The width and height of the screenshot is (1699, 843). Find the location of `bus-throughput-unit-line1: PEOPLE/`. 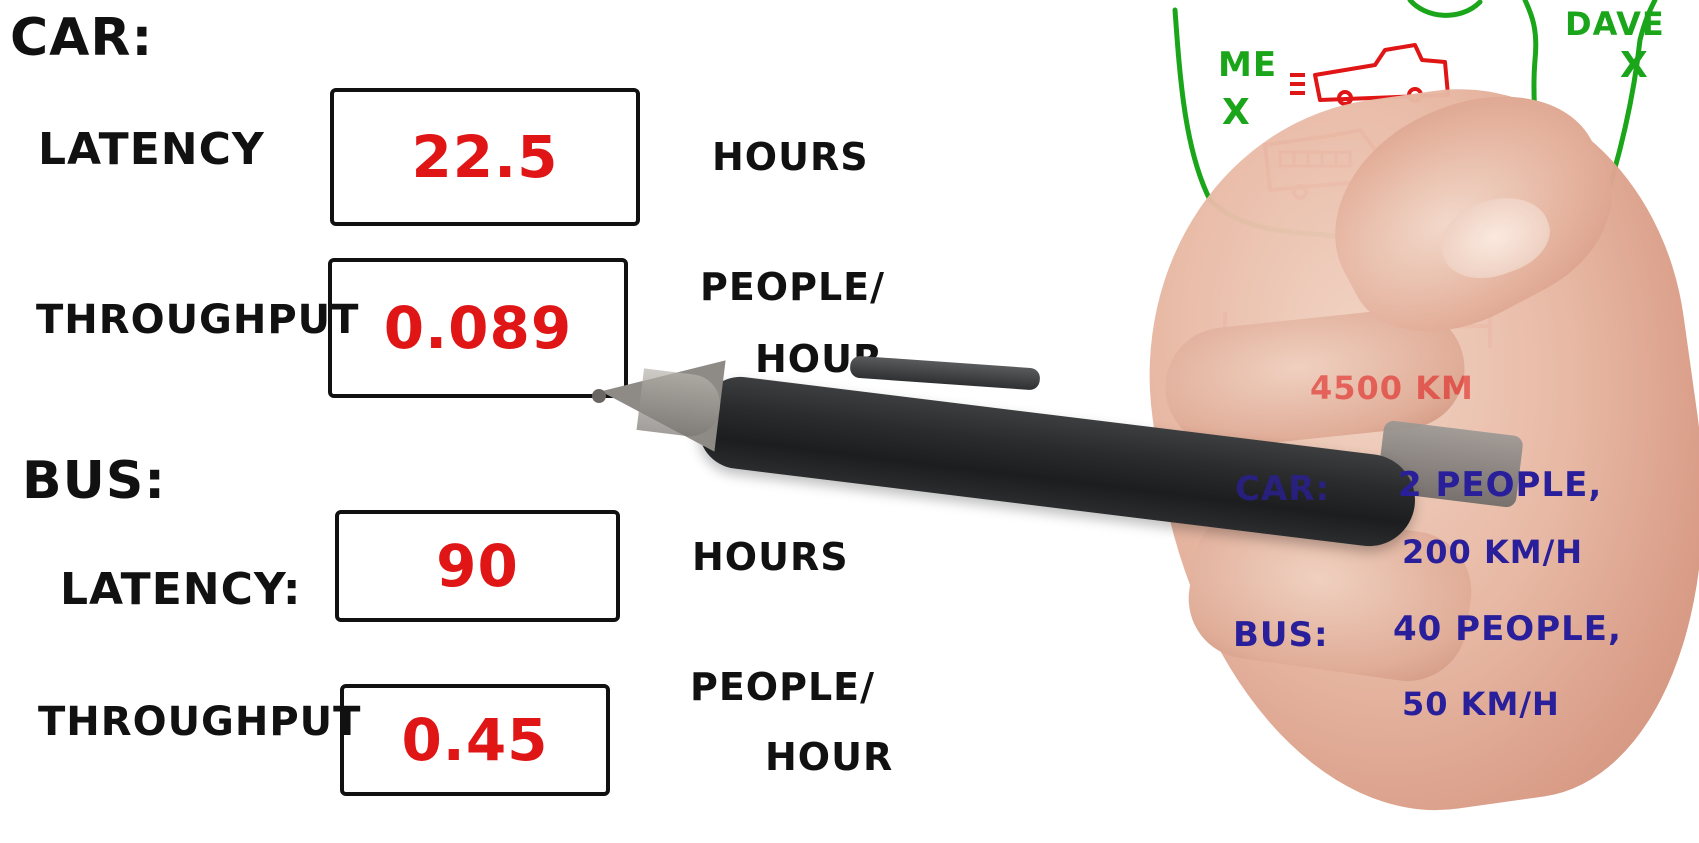

bus-throughput-unit-line1: PEOPLE/ is located at coordinates (783, 687).